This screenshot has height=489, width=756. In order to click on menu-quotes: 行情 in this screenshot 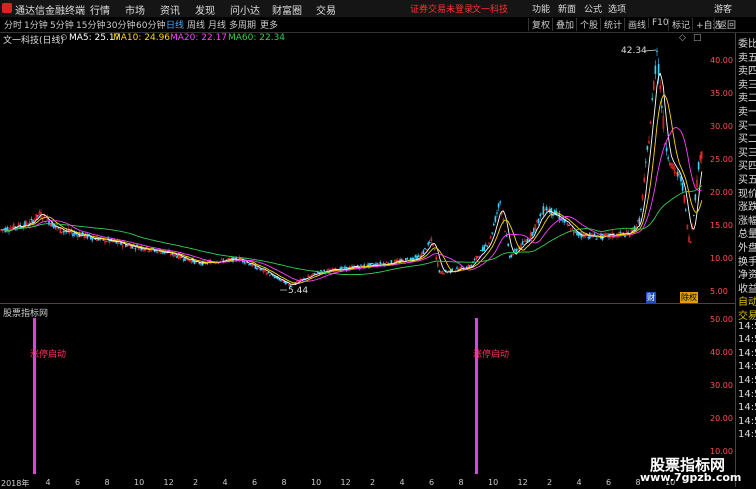, I will do `click(100, 9)`.